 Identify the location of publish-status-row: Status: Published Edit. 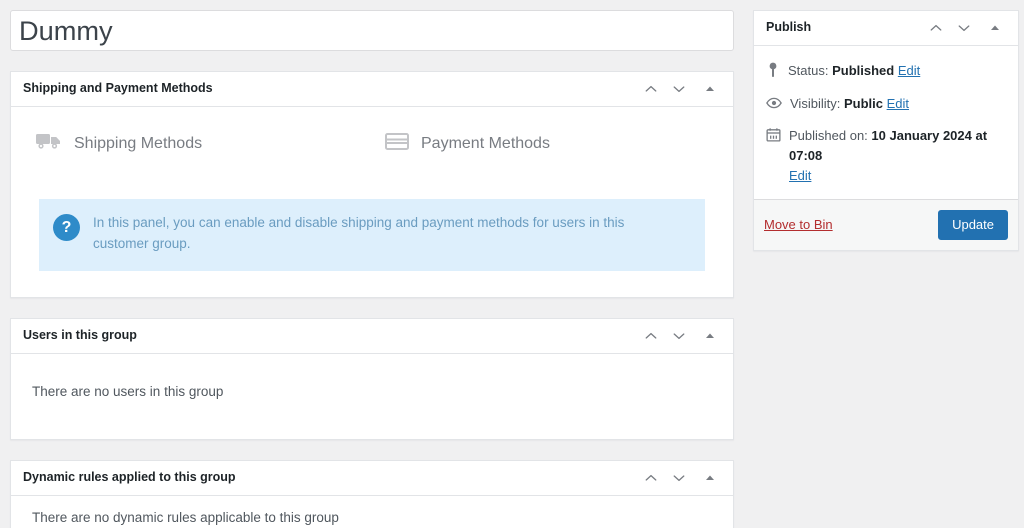
(886, 72).